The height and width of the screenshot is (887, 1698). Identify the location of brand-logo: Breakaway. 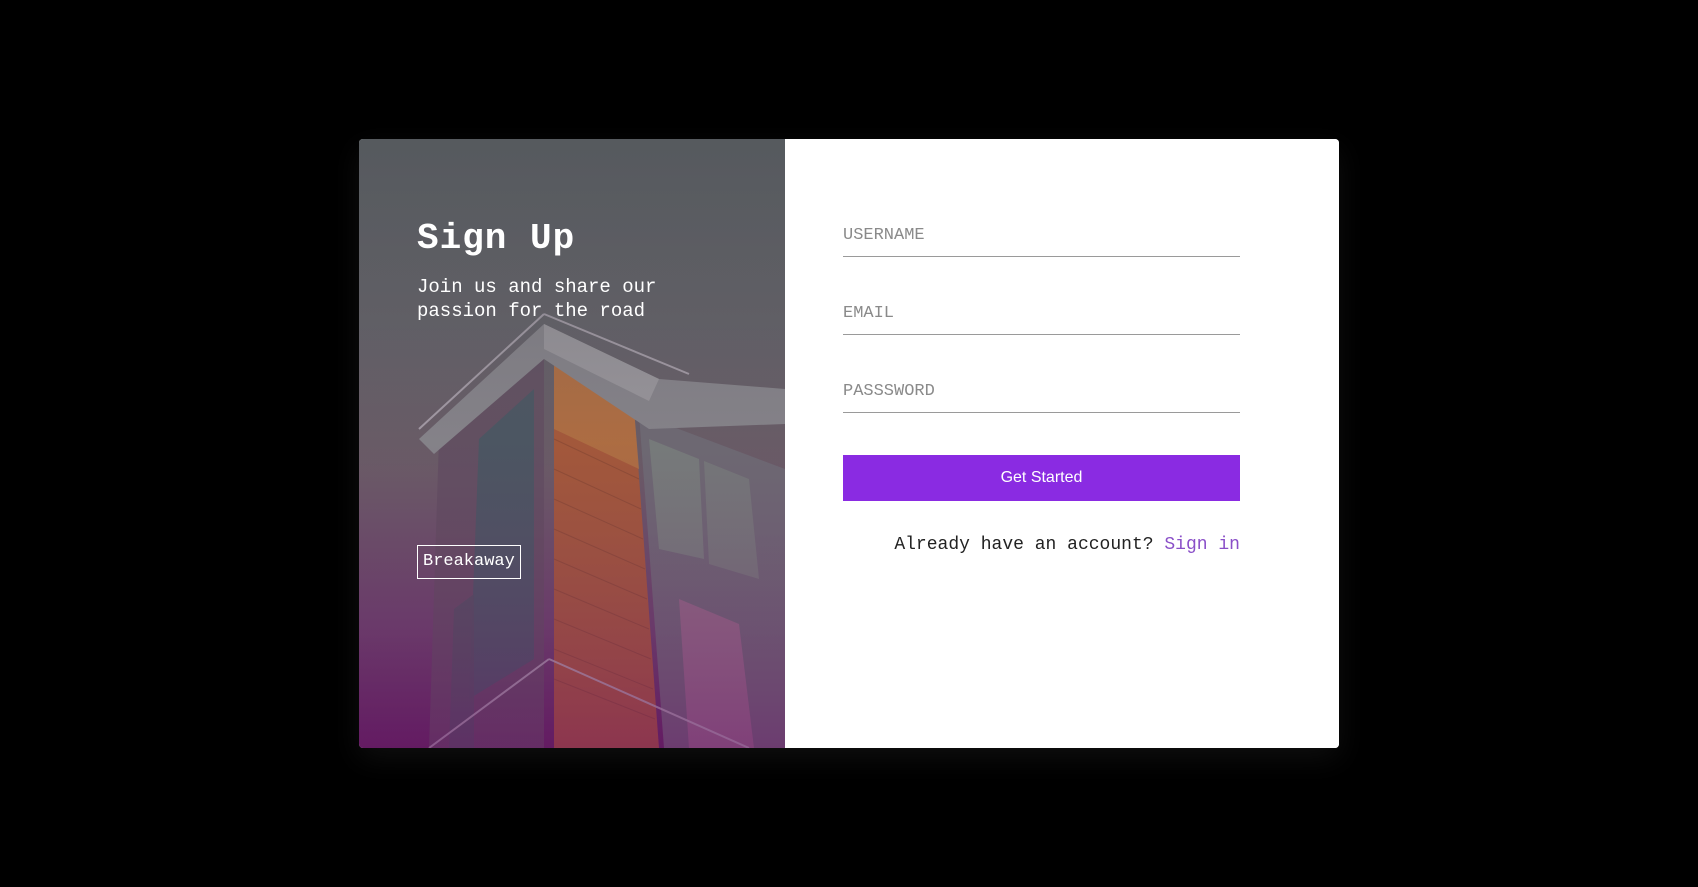
(469, 562).